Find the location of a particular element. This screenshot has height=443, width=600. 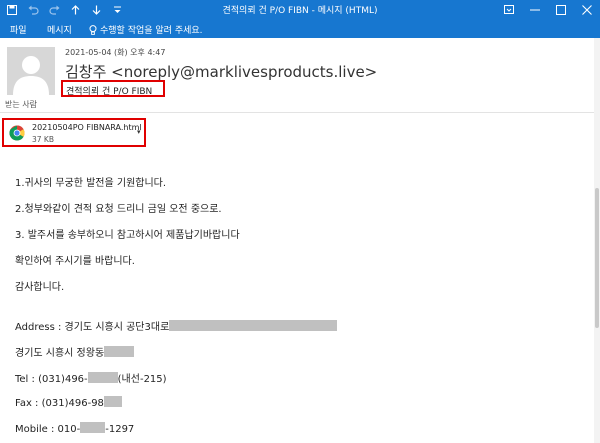

tel-suffix: (내선-215) is located at coordinates (142, 379).